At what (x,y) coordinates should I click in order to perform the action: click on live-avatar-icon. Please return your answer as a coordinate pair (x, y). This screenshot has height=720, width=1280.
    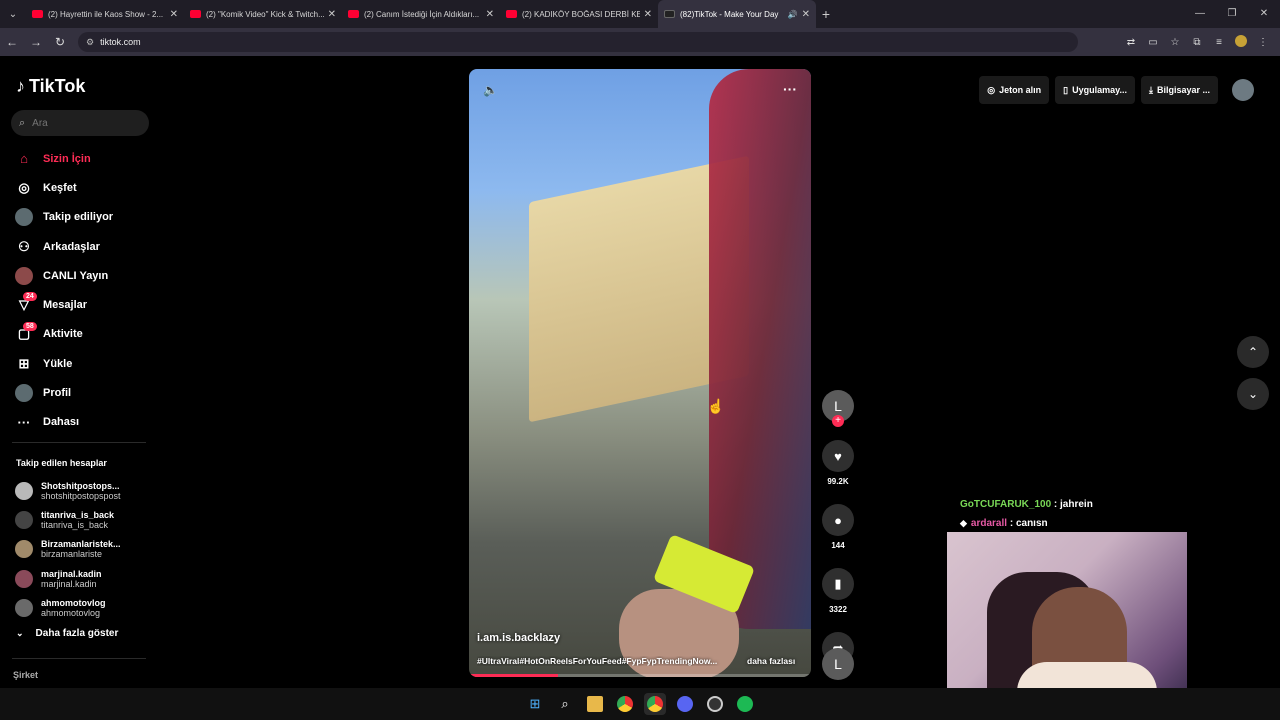
    Looking at the image, I should click on (24, 275).